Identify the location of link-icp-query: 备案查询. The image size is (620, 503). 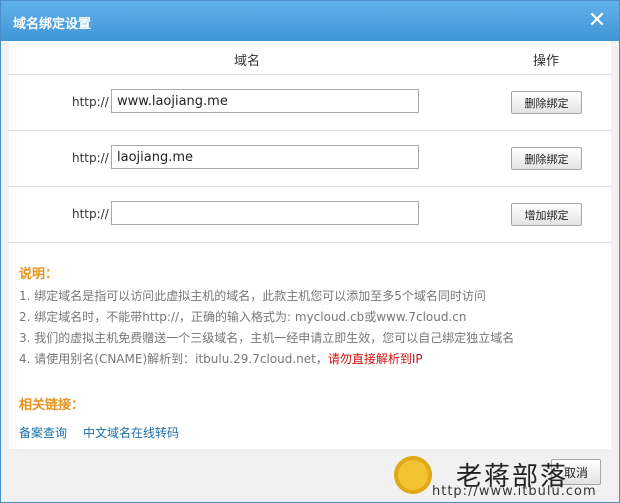
(43, 432).